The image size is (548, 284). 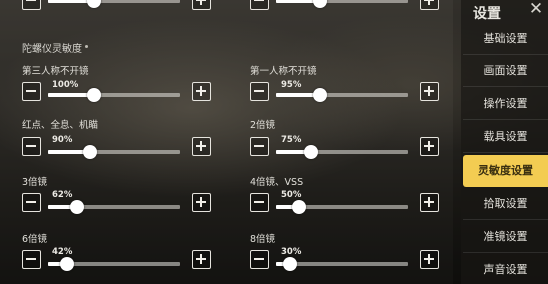 I want to click on sidebar-title: 设置, so click(x=487, y=14).